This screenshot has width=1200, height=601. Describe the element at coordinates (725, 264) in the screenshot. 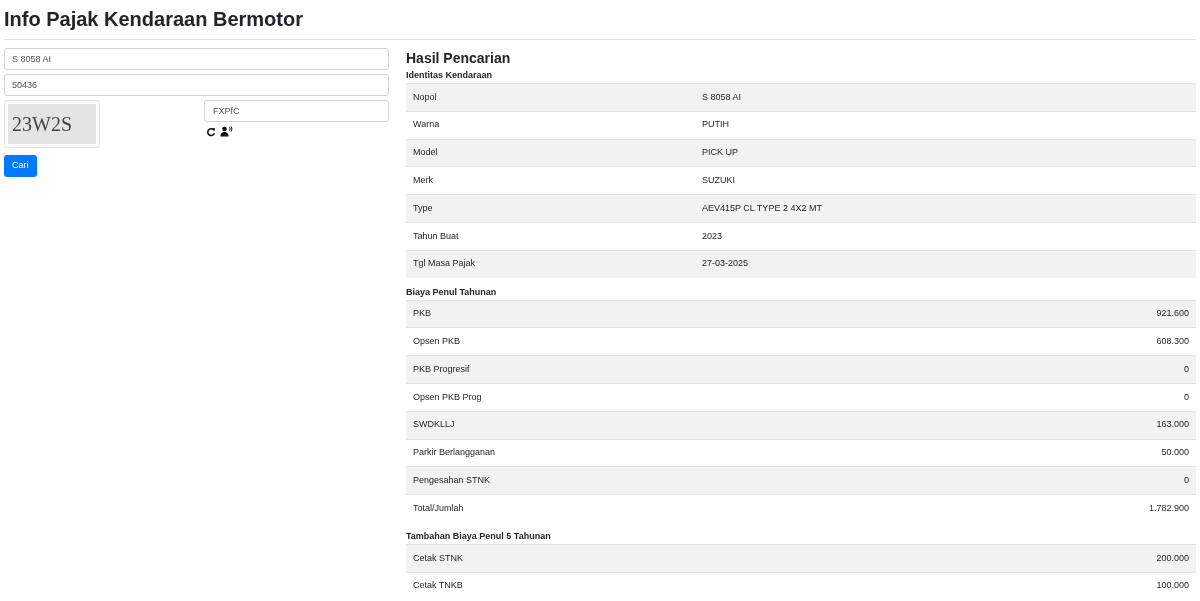

I see `row-value: 27-03-2025` at that location.